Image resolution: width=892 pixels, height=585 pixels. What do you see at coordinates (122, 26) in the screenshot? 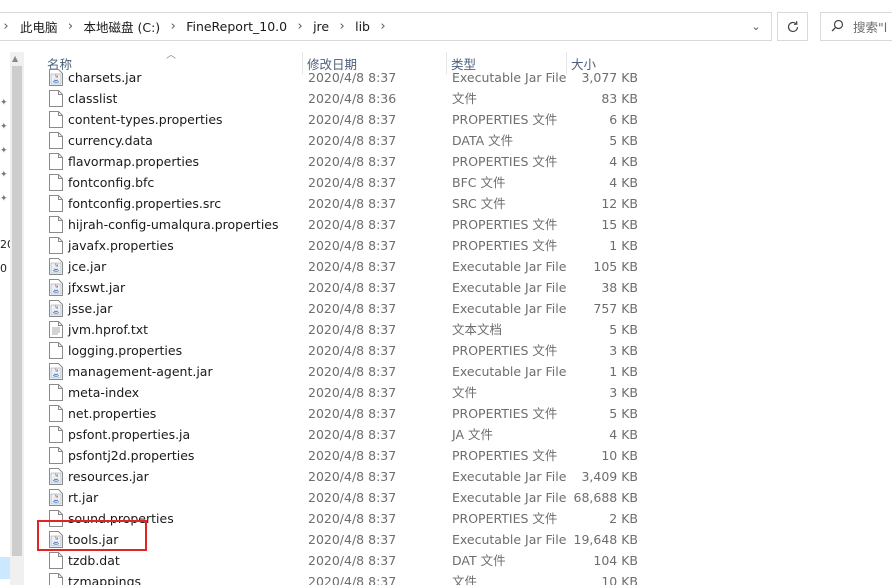
I see `breadcrumb-item: 本地磁盘 (C:)` at bounding box center [122, 26].